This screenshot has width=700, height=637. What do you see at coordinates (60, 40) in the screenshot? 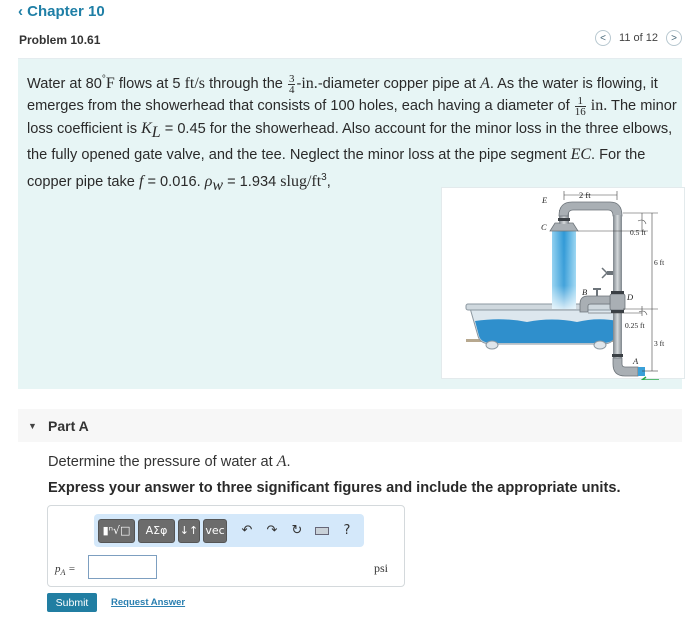
I see `problem-title: Problem 10.61` at bounding box center [60, 40].